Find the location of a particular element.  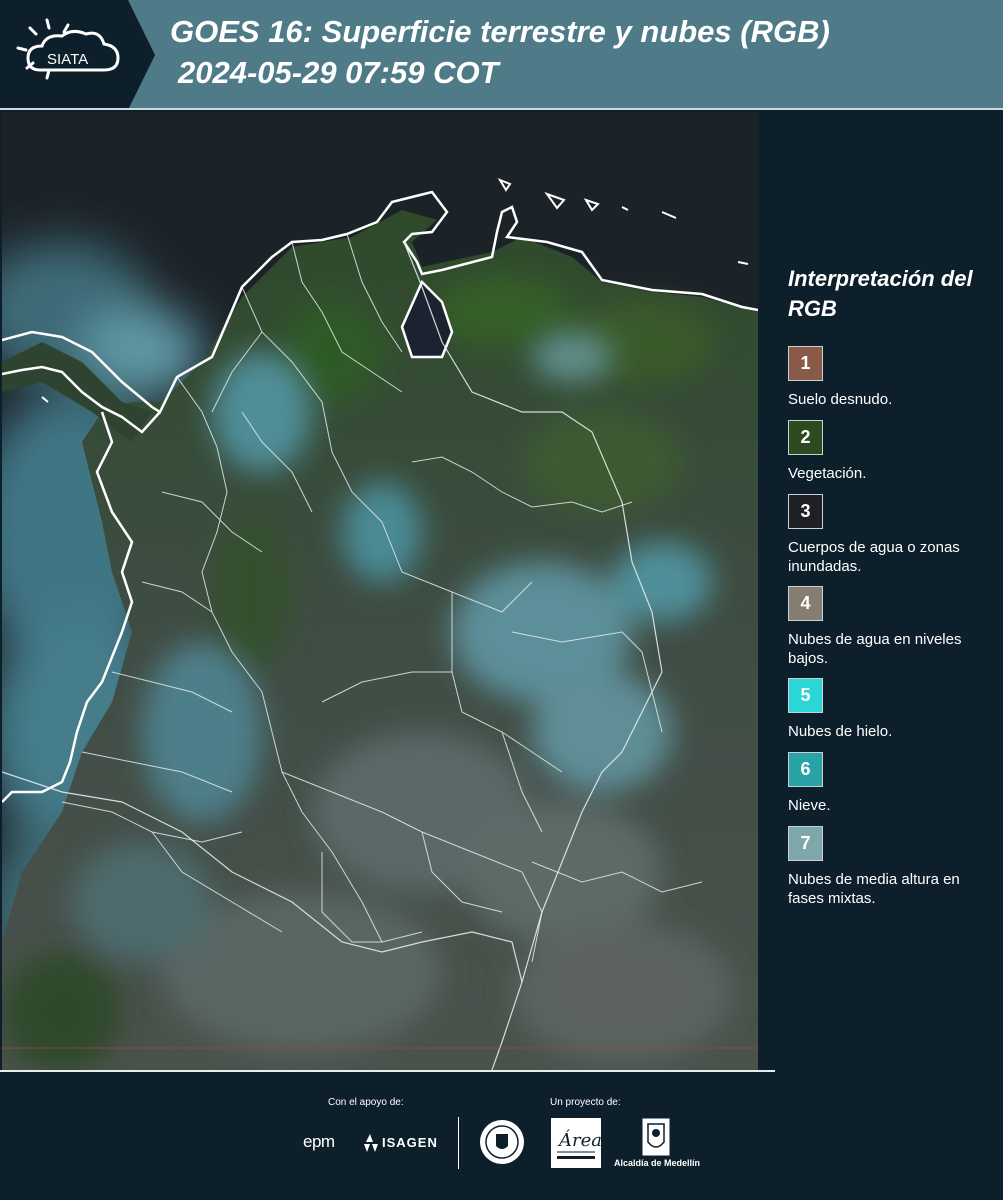

legend-label: Vegetación. is located at coordinates (827, 473).